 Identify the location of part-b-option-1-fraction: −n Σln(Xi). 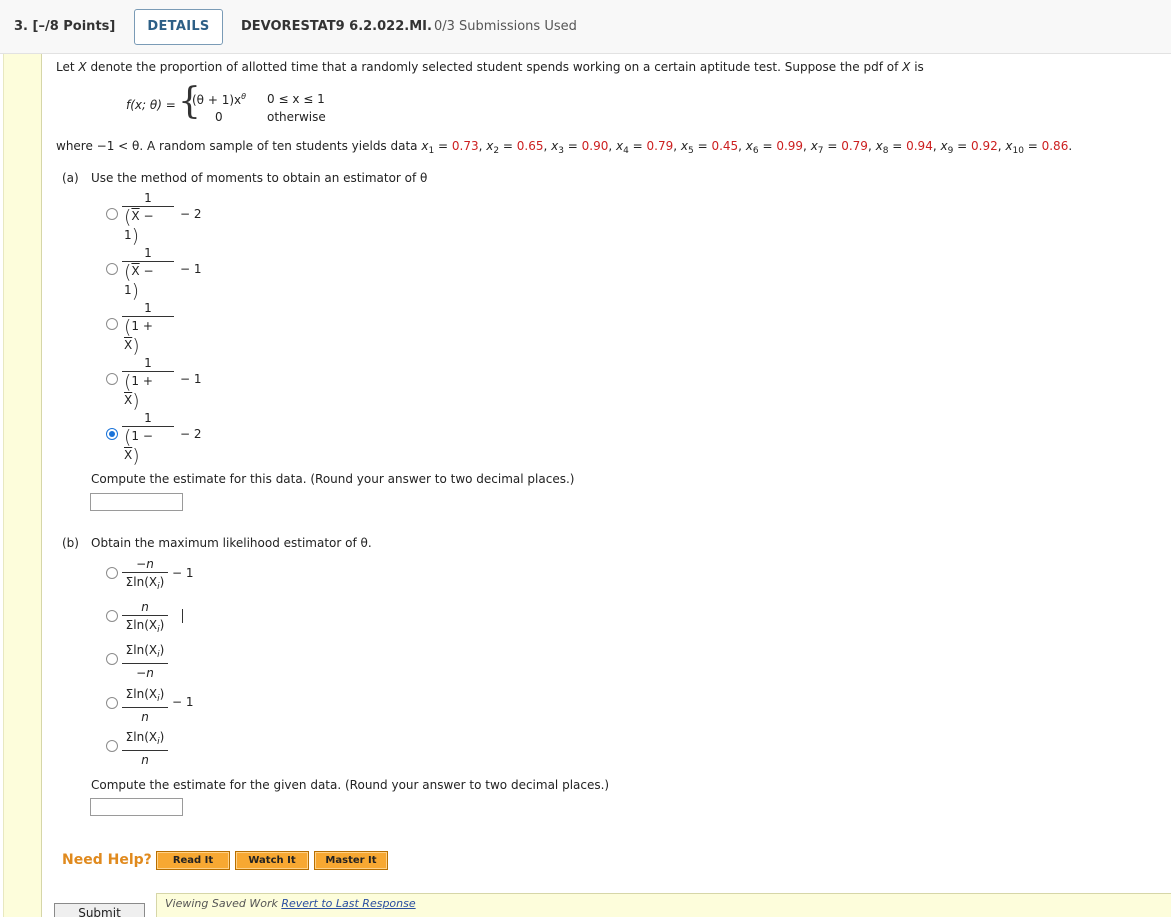
(145, 576).